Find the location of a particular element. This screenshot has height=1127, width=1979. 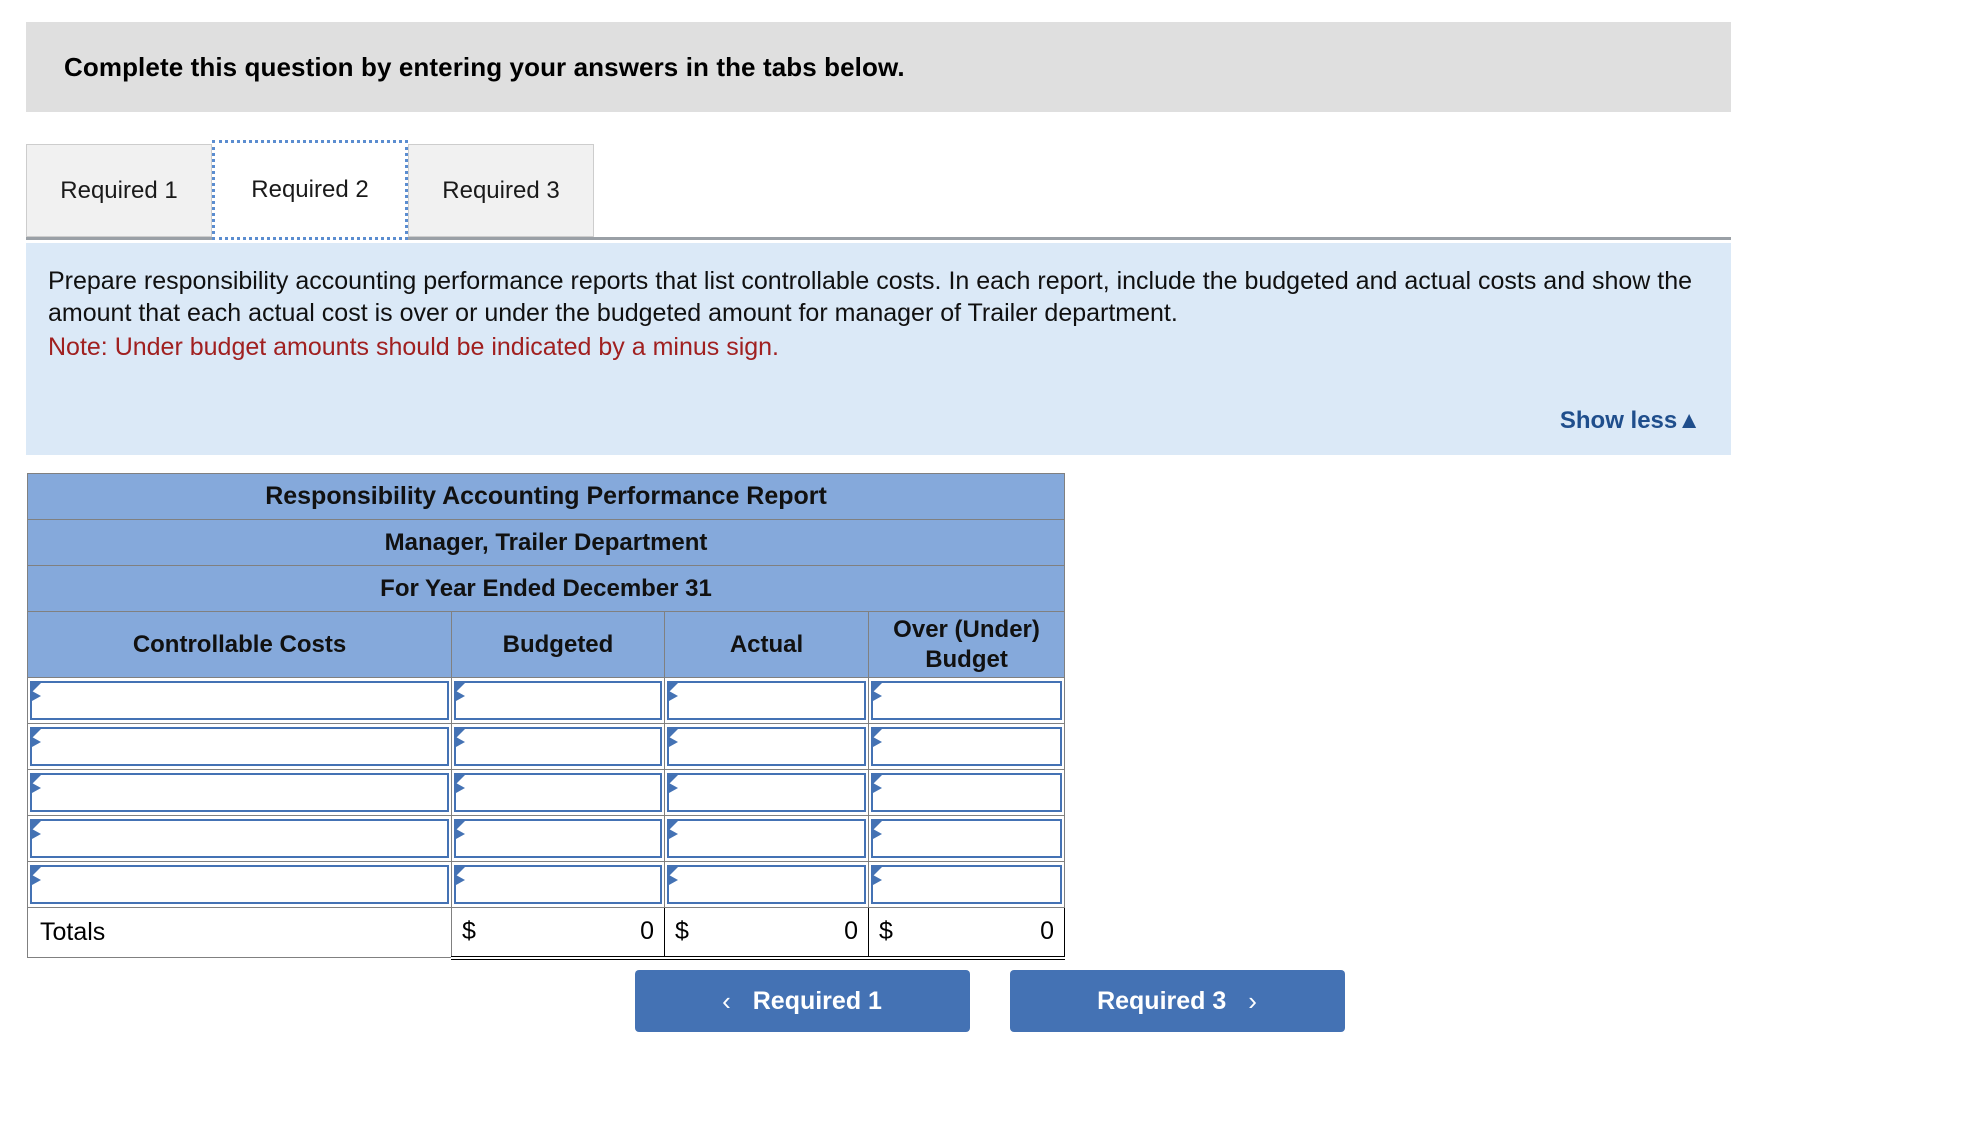

show-less-toggle: Show less▲ is located at coordinates (1630, 421).